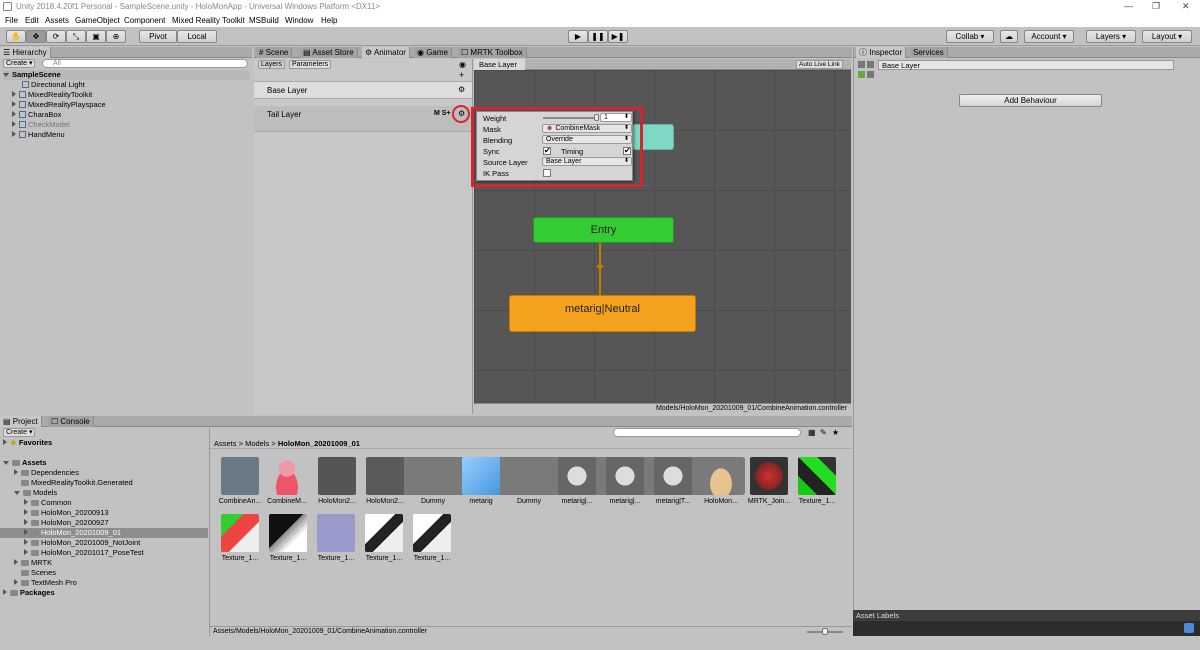 This screenshot has height=650, width=1200. I want to click on subtab-layers: Layers, so click(272, 64).